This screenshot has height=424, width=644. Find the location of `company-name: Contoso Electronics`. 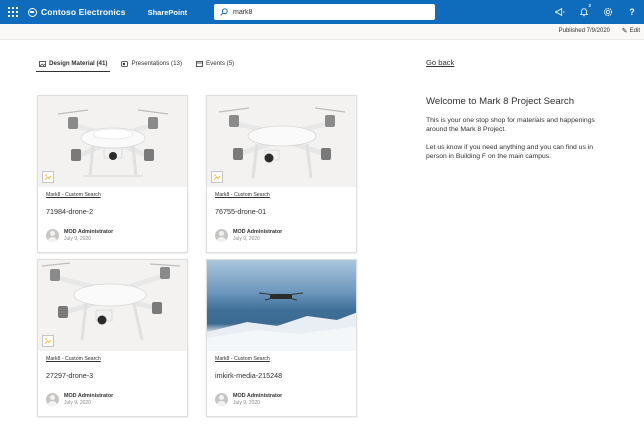

company-name: Contoso Electronics is located at coordinates (83, 12).